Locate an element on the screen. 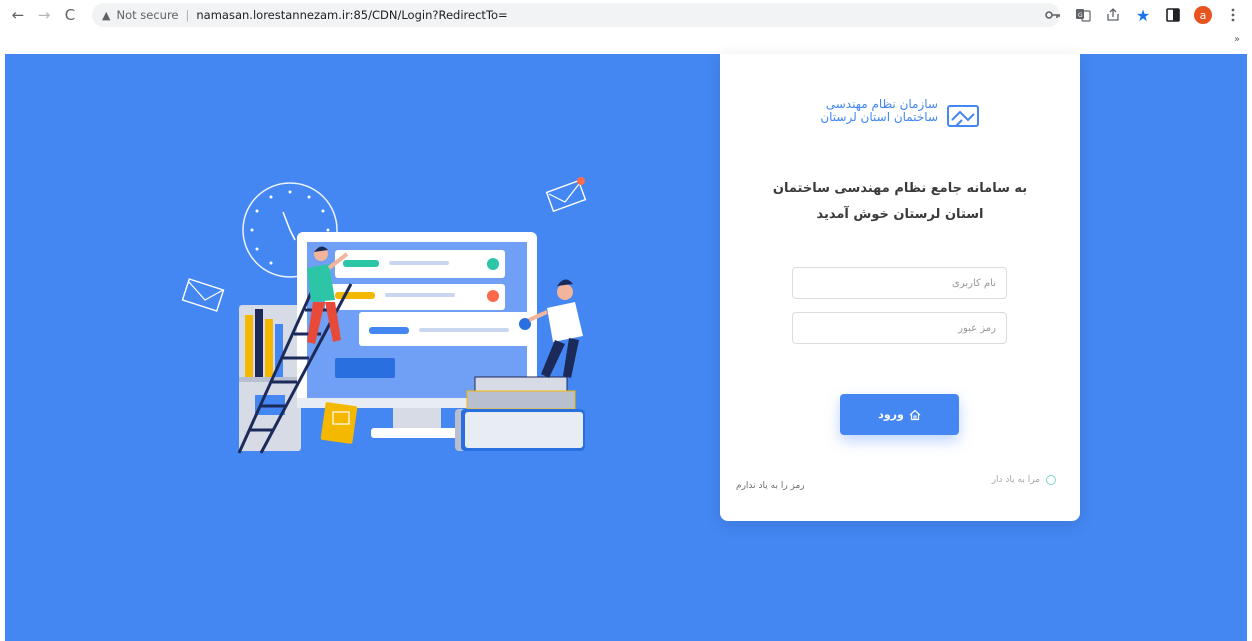  envelope-right-icon is located at coordinates (566, 195).